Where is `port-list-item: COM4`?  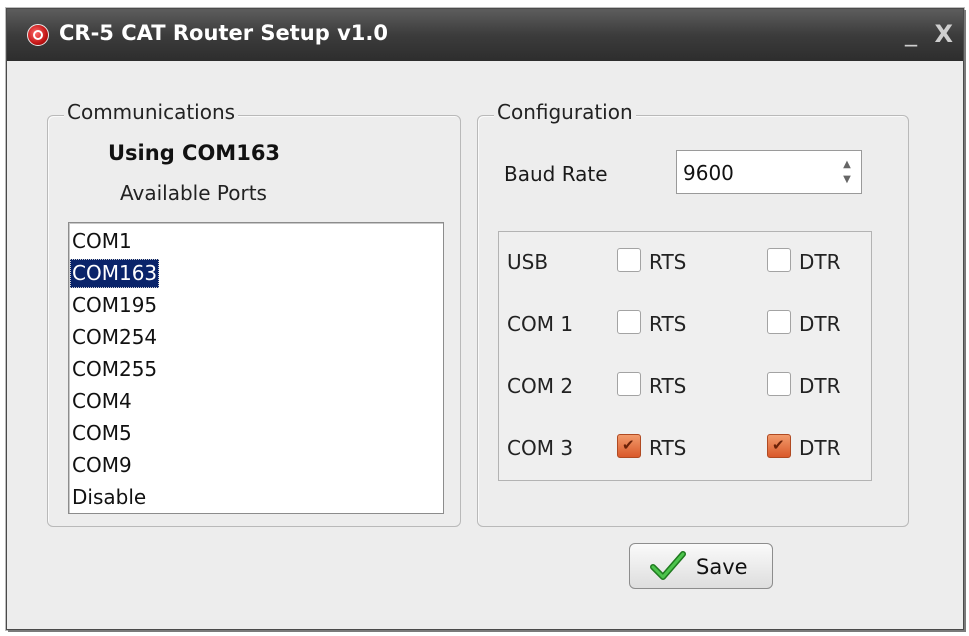
port-list-item: COM4 is located at coordinates (102, 401).